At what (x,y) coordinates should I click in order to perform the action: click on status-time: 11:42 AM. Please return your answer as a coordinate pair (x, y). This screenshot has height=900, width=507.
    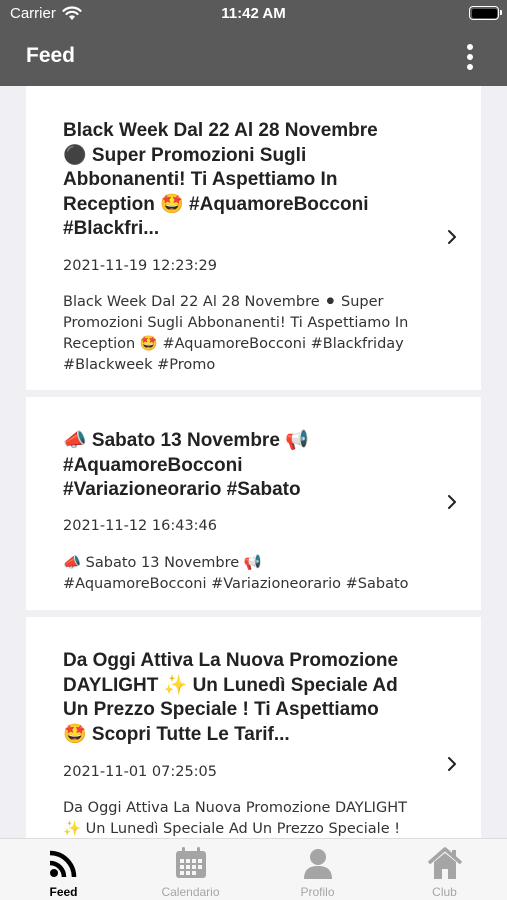
    Looking at the image, I should click on (253, 13).